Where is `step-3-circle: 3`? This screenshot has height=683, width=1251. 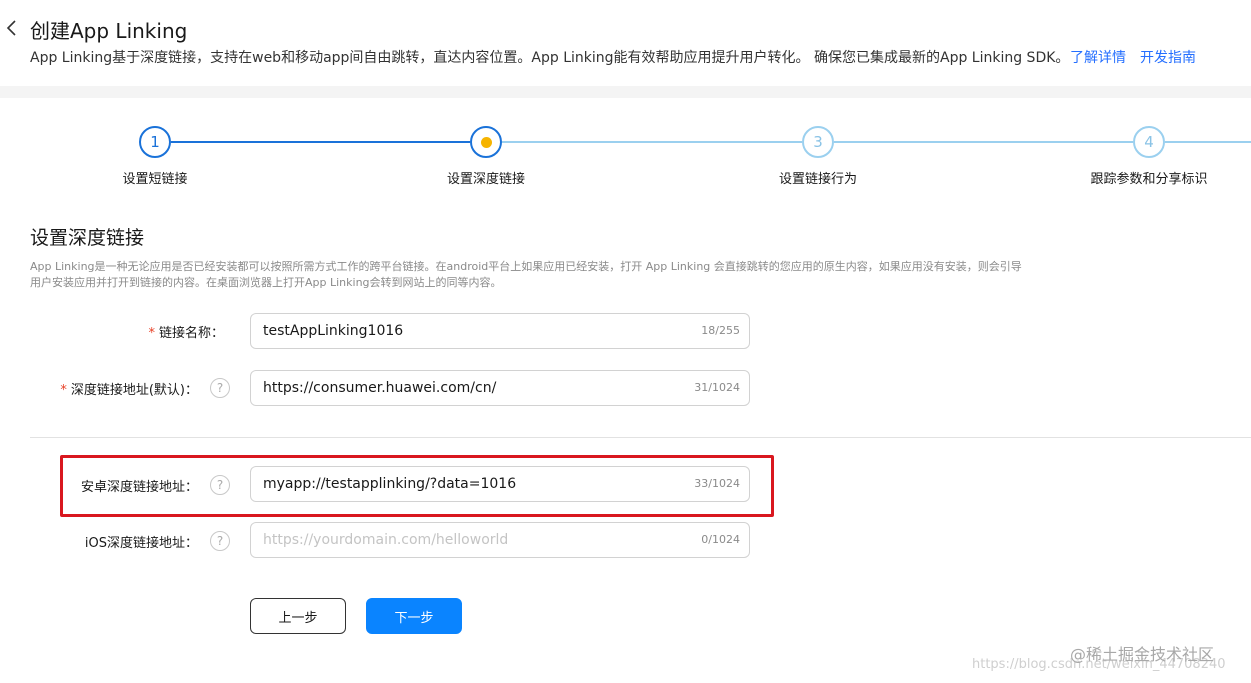
step-3-circle: 3 is located at coordinates (818, 142).